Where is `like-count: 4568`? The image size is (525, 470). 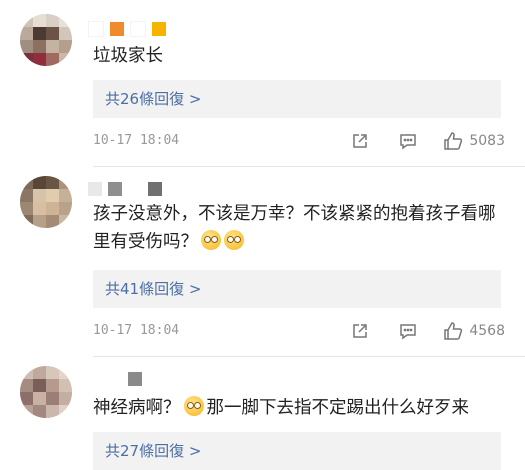
like-count: 4568 is located at coordinates (487, 331).